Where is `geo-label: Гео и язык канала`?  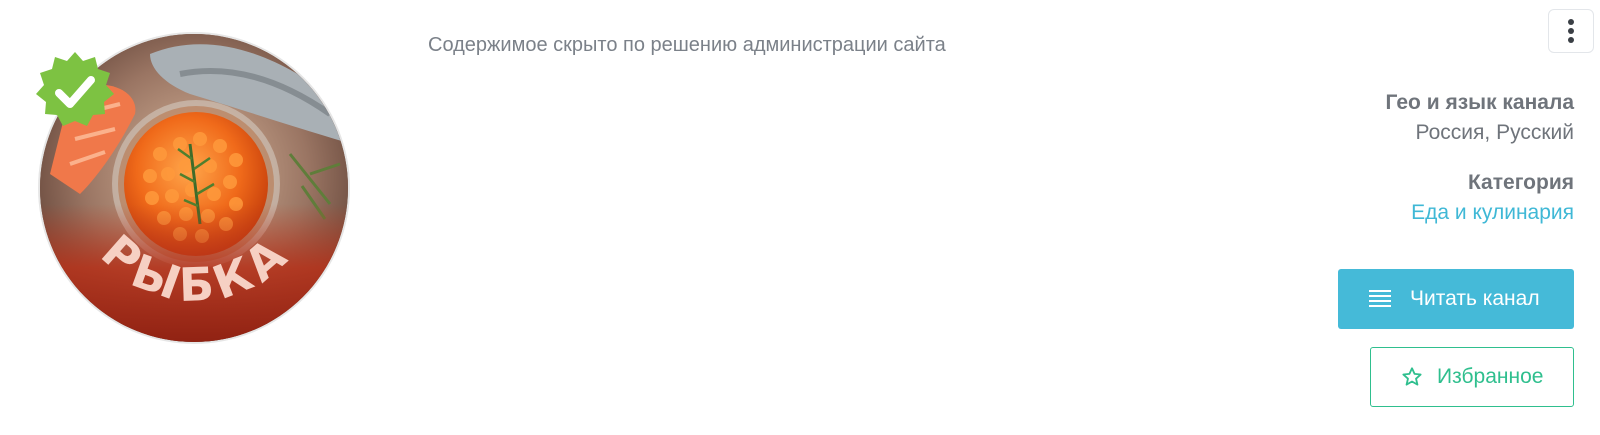
geo-label: Гео и язык канала is located at coordinates (1479, 102).